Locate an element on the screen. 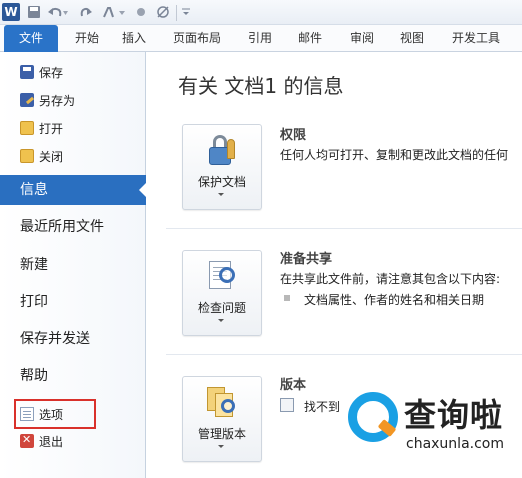  toolbar-separator is located at coordinates (176, 13).